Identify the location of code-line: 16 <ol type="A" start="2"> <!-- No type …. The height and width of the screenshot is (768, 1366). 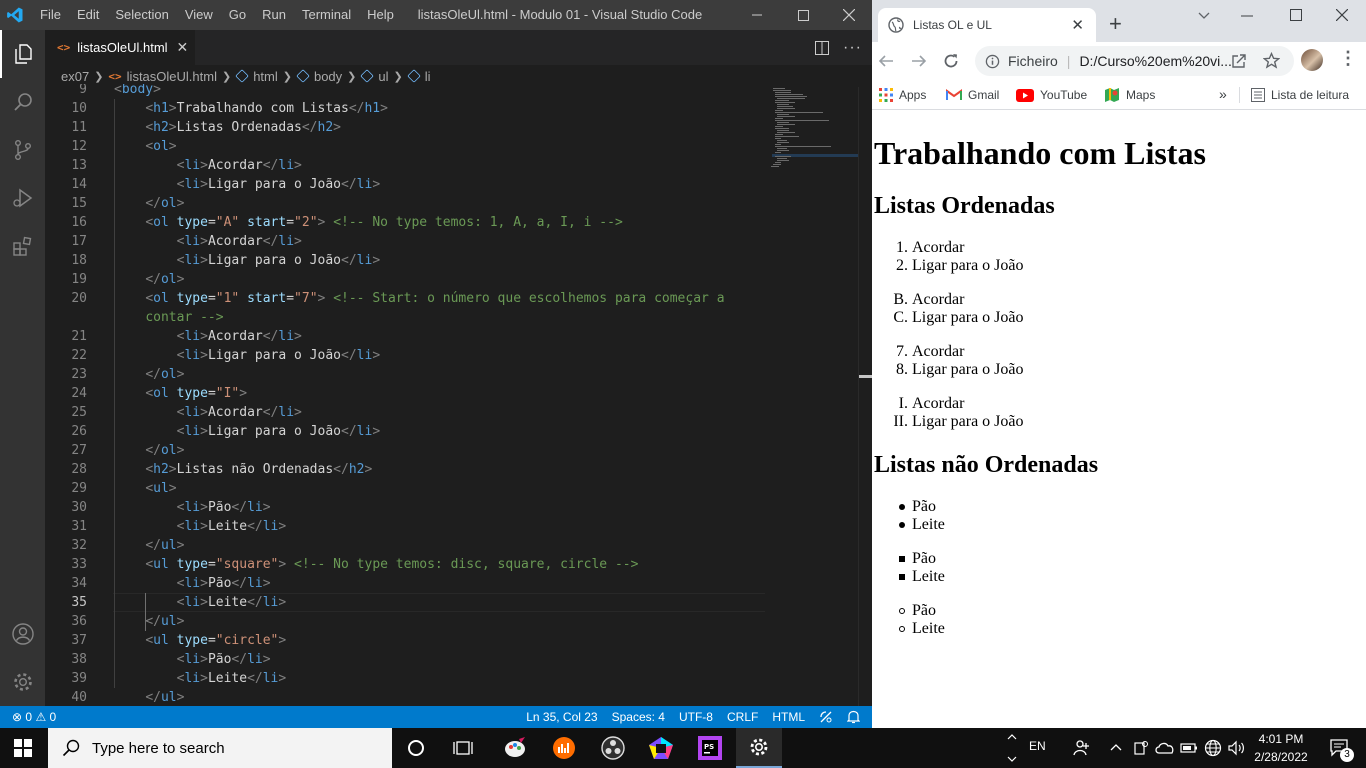
(405, 222).